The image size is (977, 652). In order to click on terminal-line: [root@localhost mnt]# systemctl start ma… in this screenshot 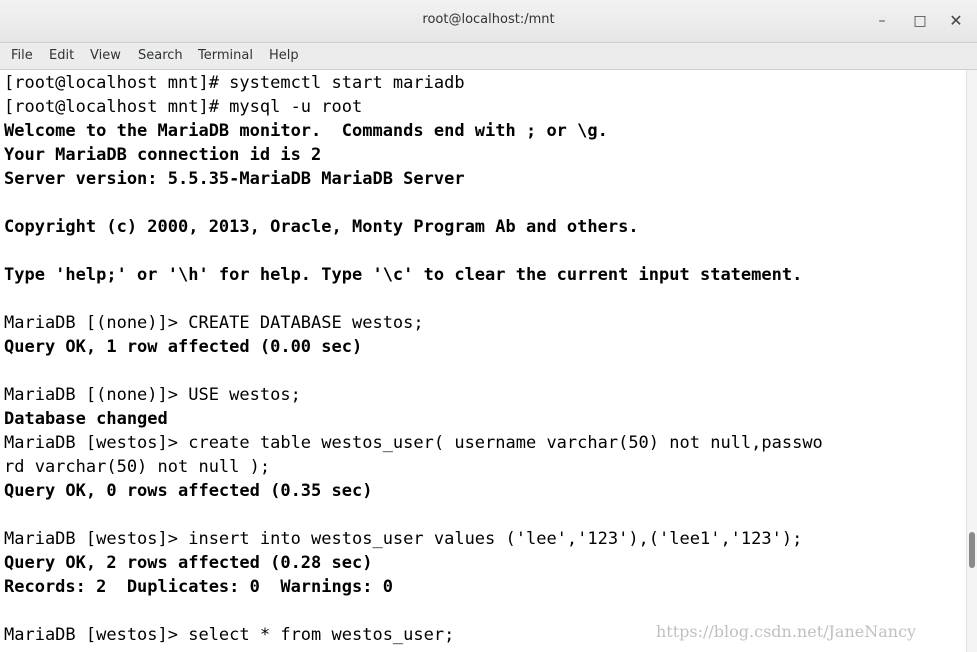, I will do `click(234, 83)`.